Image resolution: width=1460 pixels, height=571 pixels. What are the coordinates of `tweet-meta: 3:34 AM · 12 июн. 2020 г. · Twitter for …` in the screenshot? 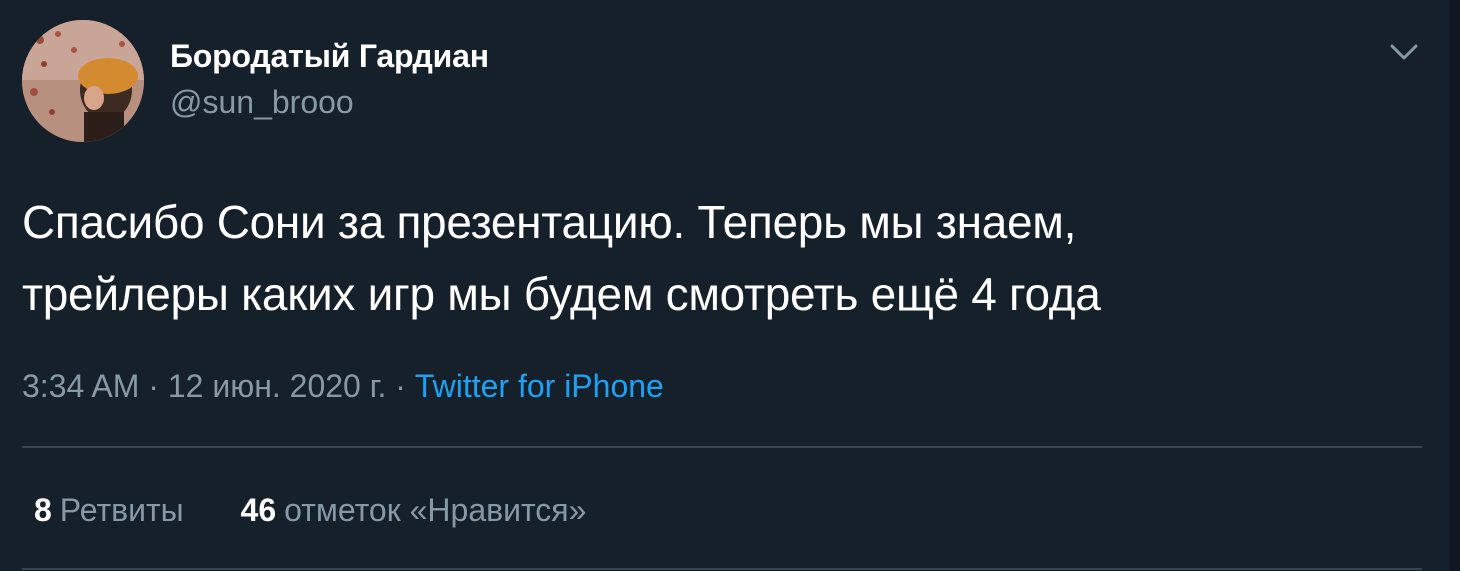 It's located at (343, 386).